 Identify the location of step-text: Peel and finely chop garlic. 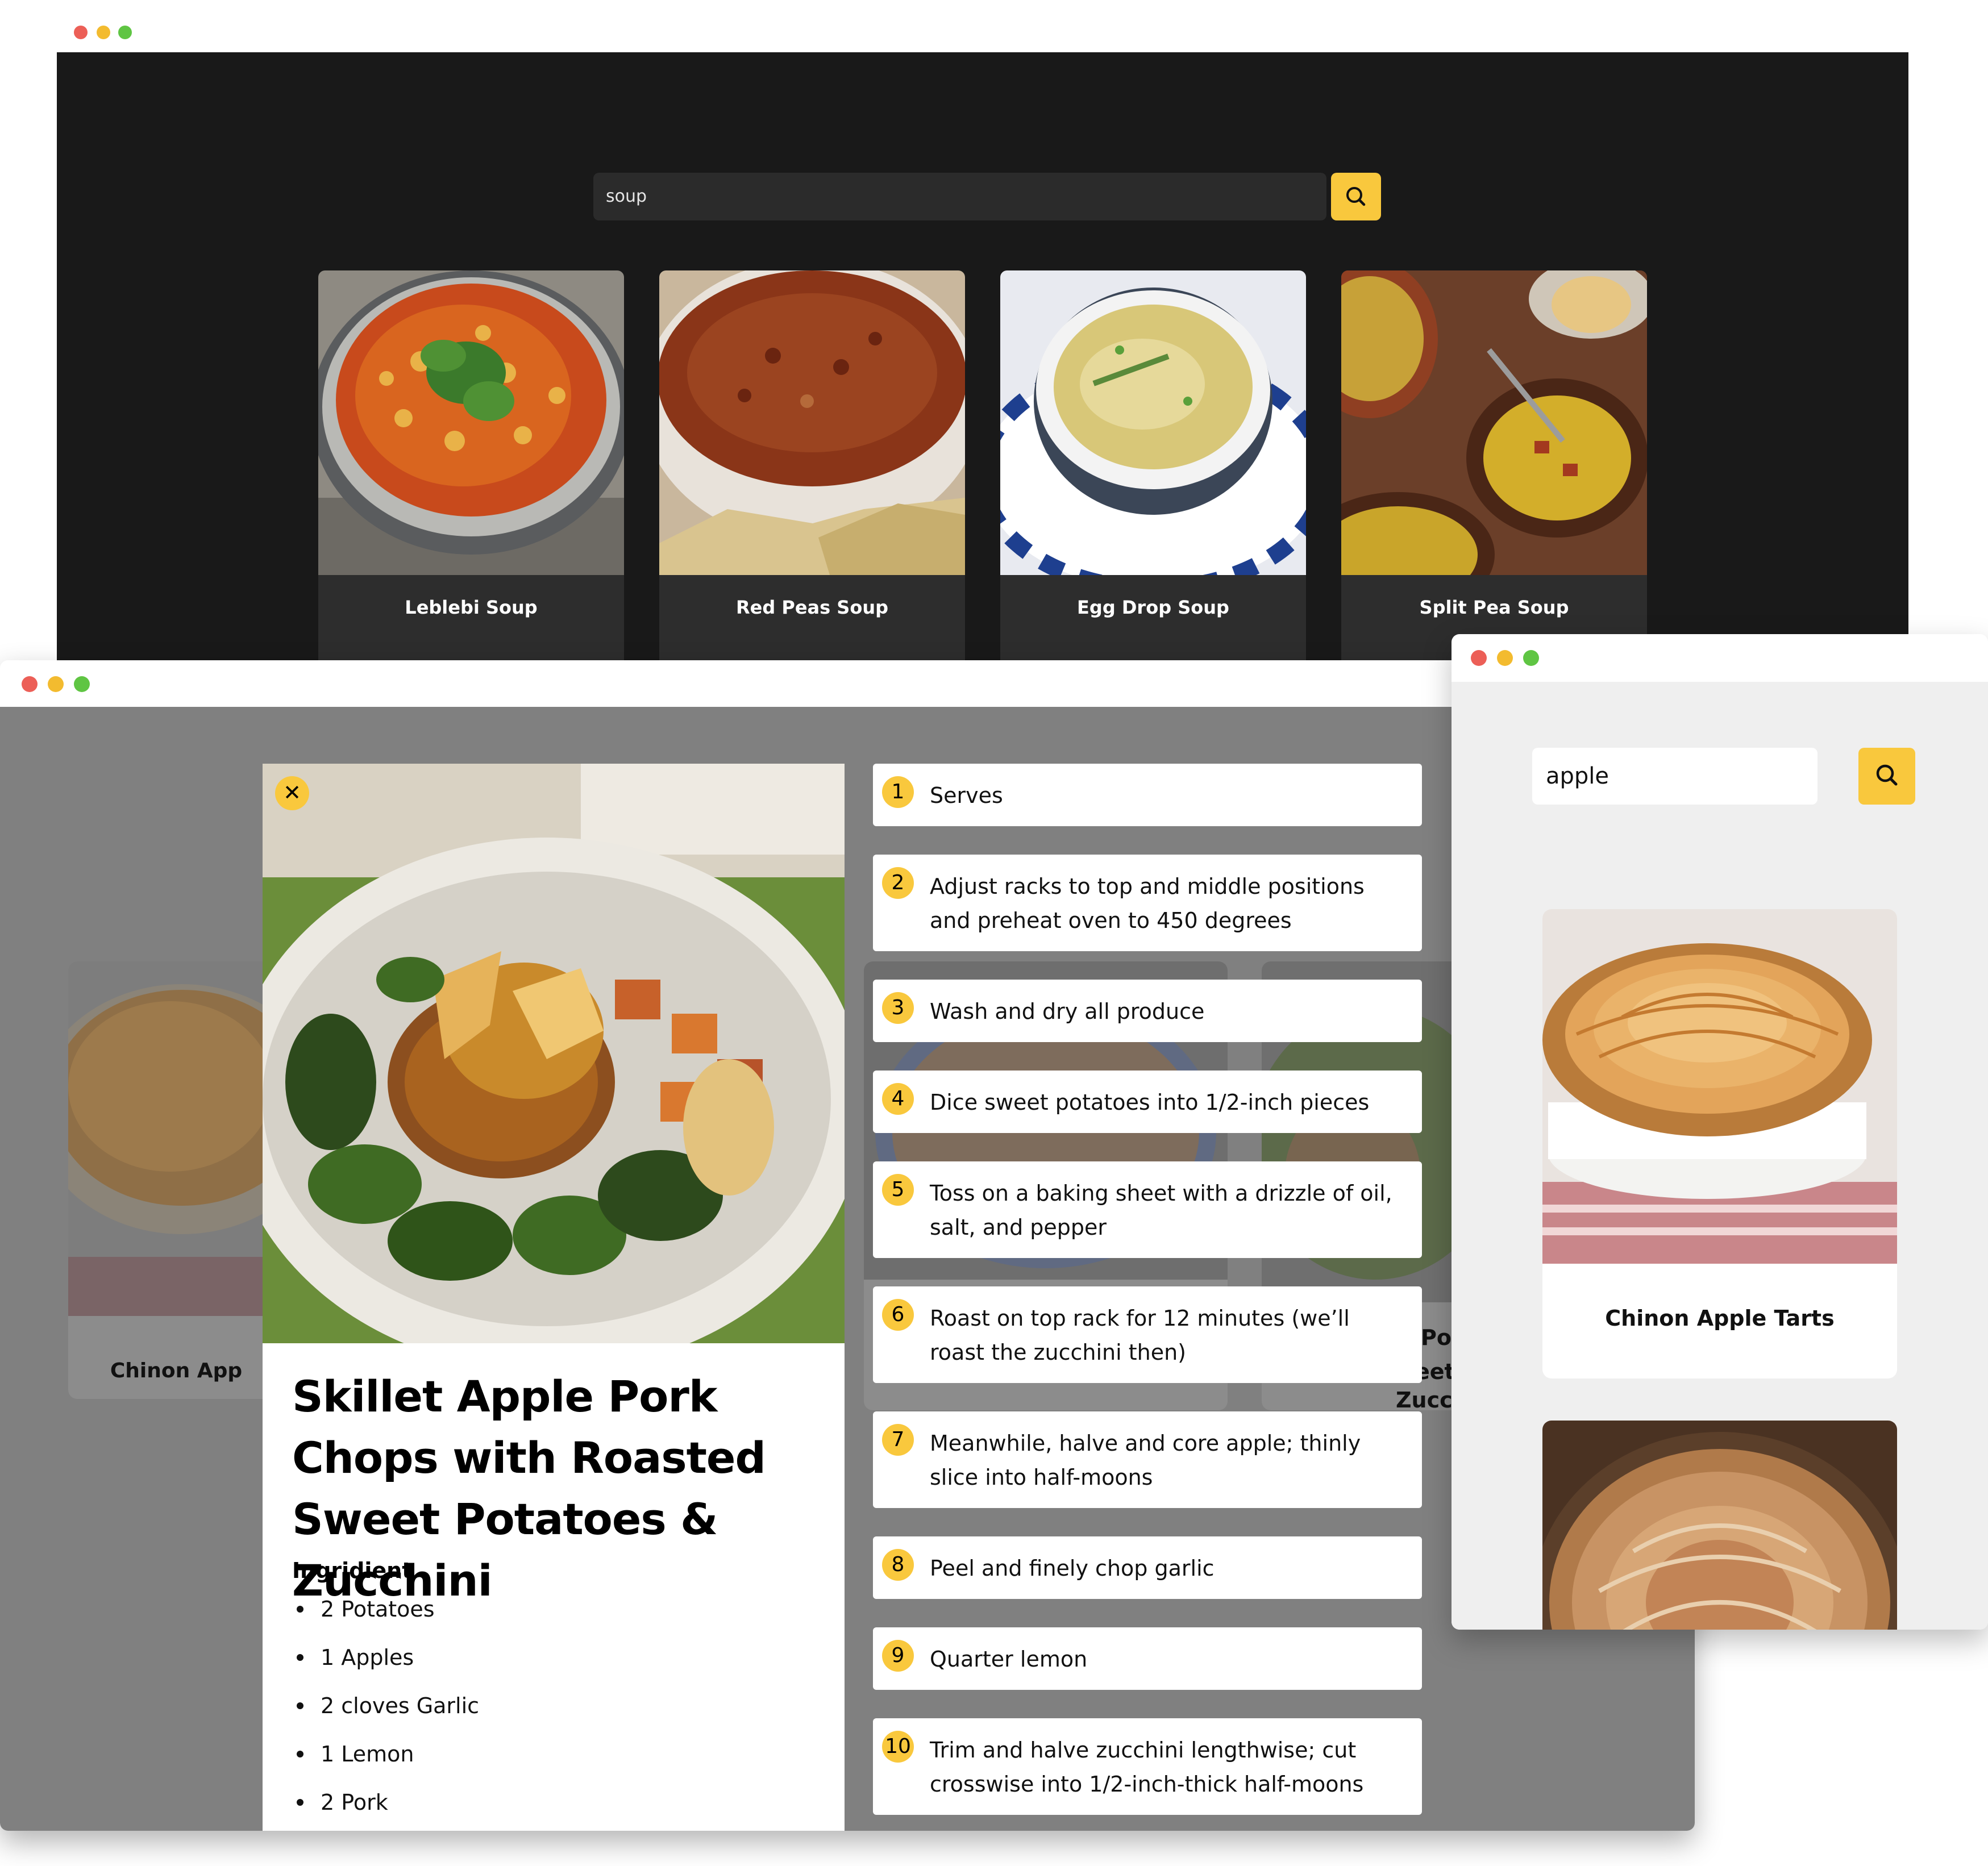
(1072, 1568).